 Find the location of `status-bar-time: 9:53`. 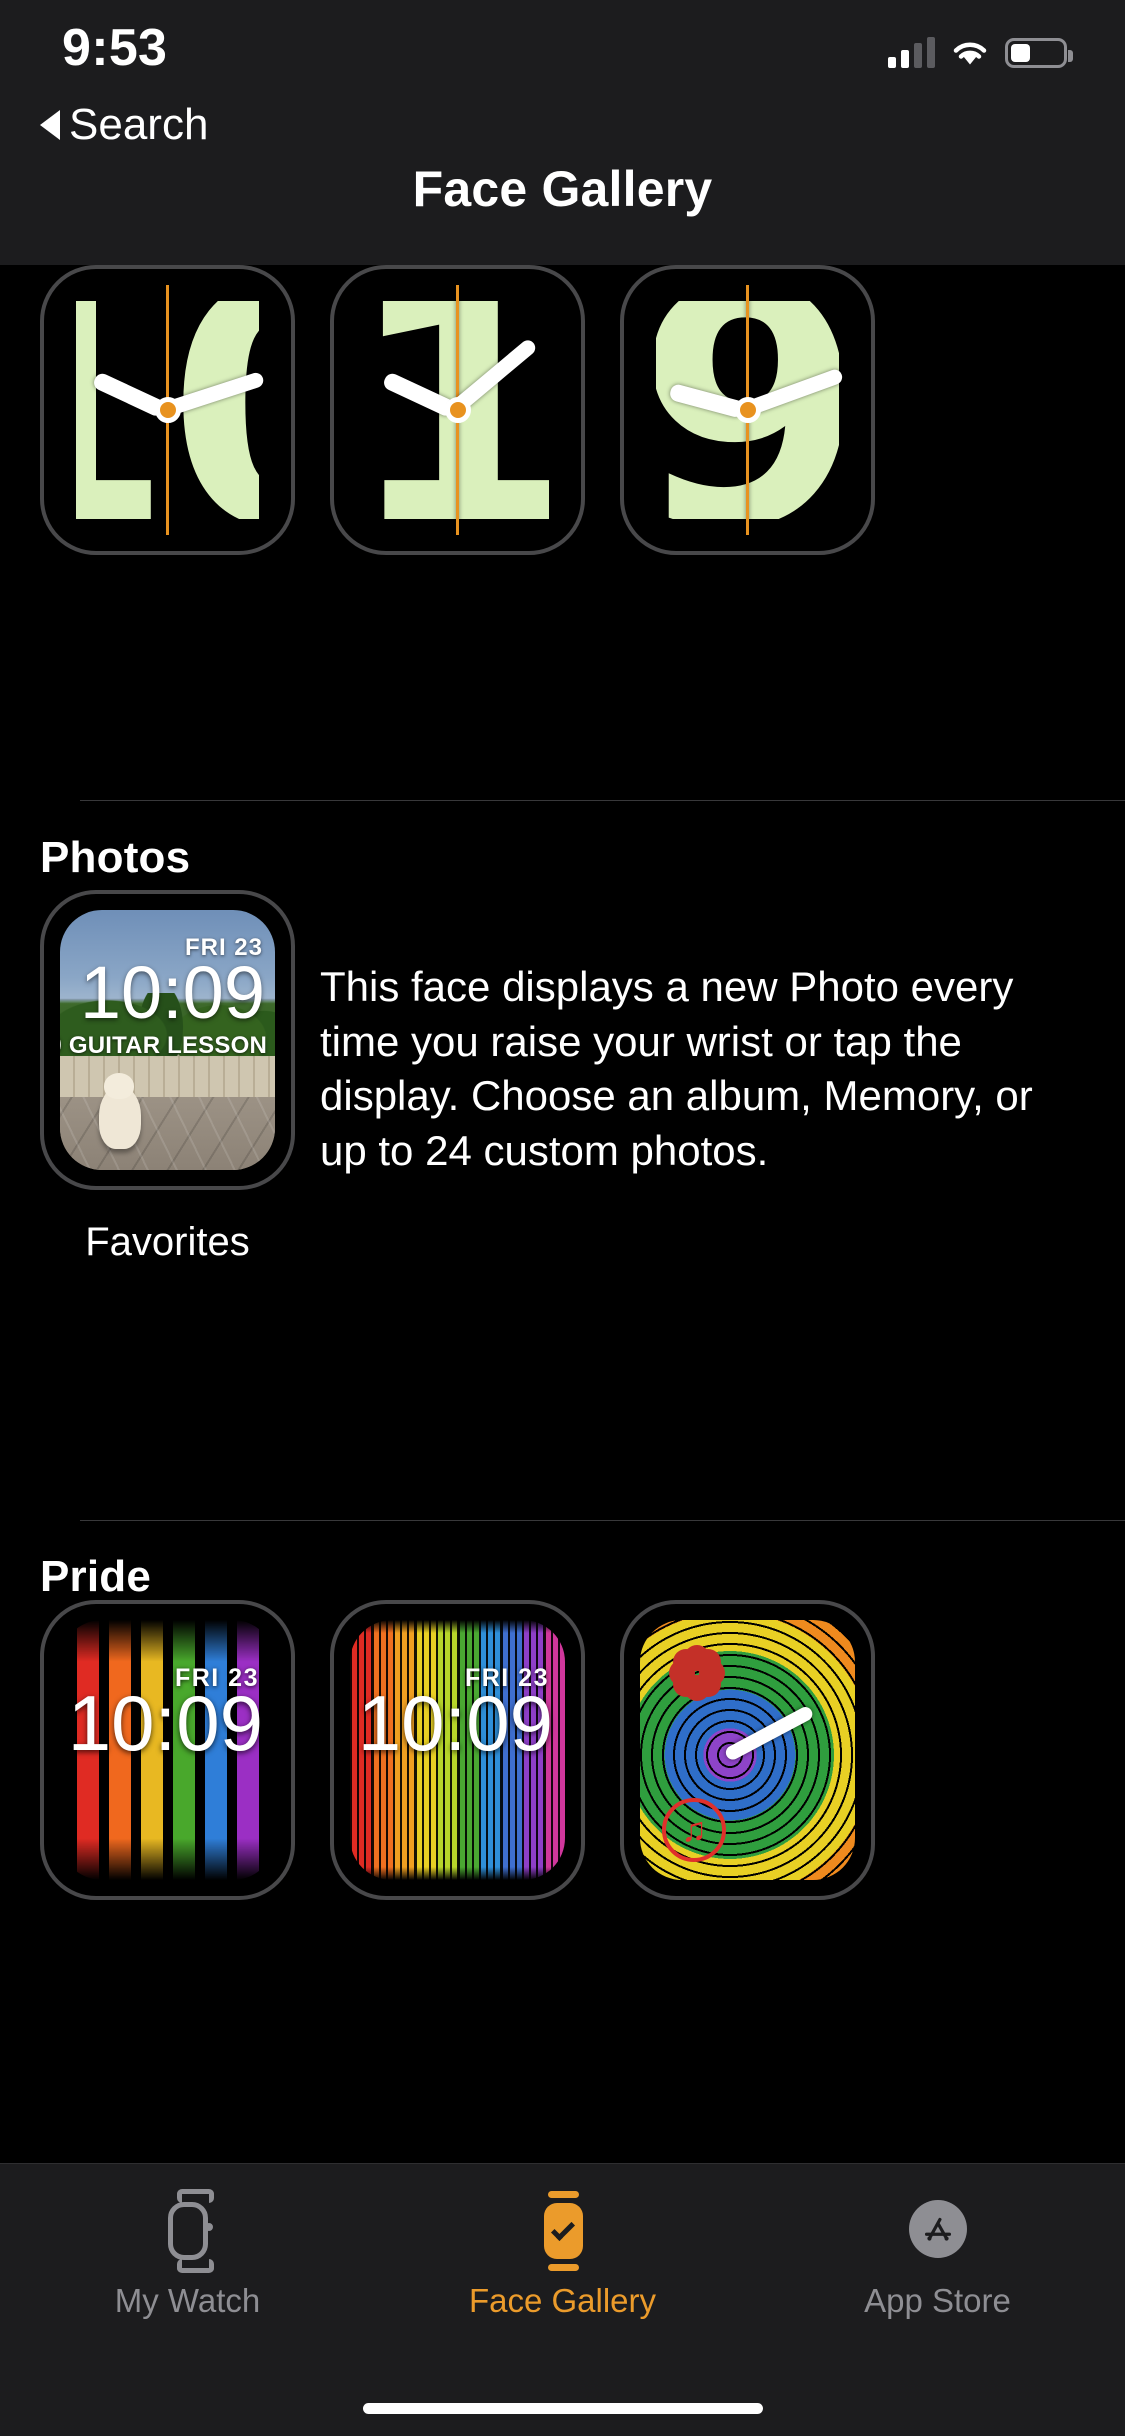

status-bar-time: 9:53 is located at coordinates (115, 48).